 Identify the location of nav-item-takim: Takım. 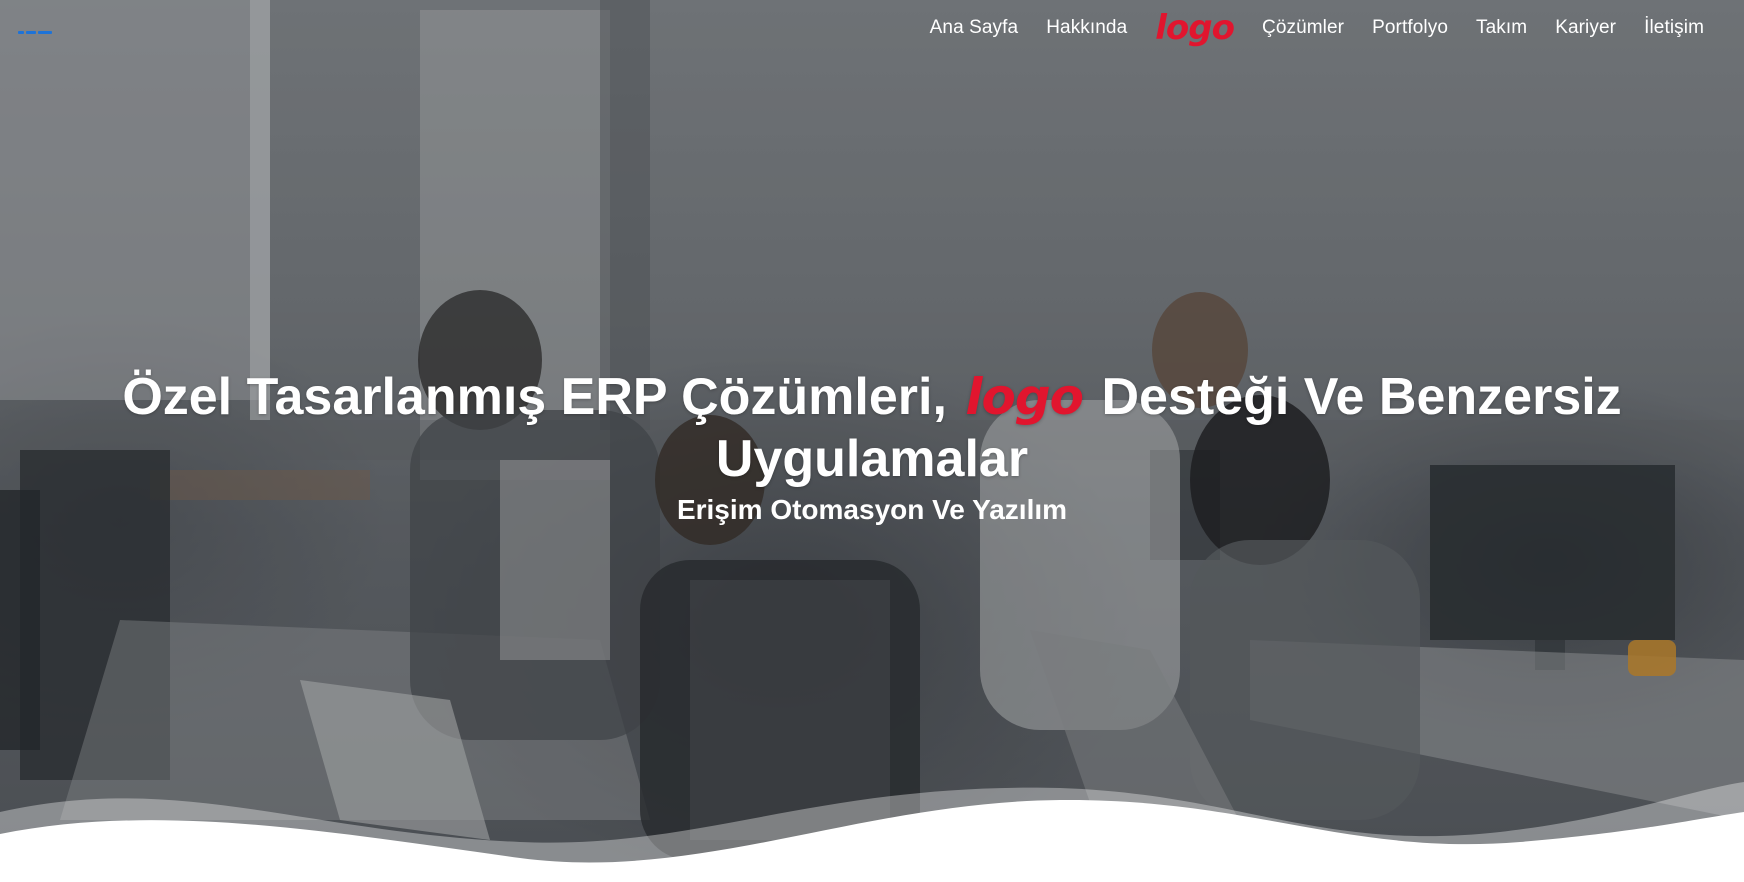
(1501, 28).